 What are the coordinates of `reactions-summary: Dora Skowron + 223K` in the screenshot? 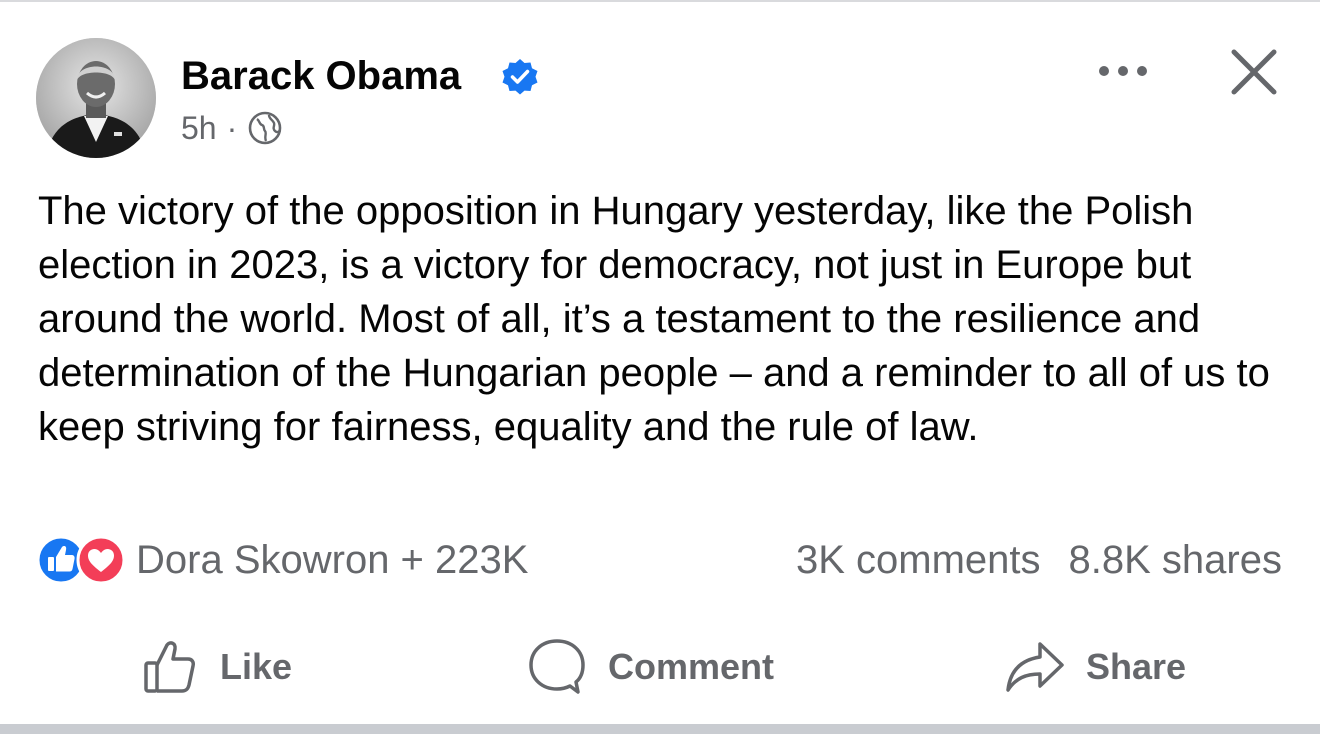 It's located at (282, 560).